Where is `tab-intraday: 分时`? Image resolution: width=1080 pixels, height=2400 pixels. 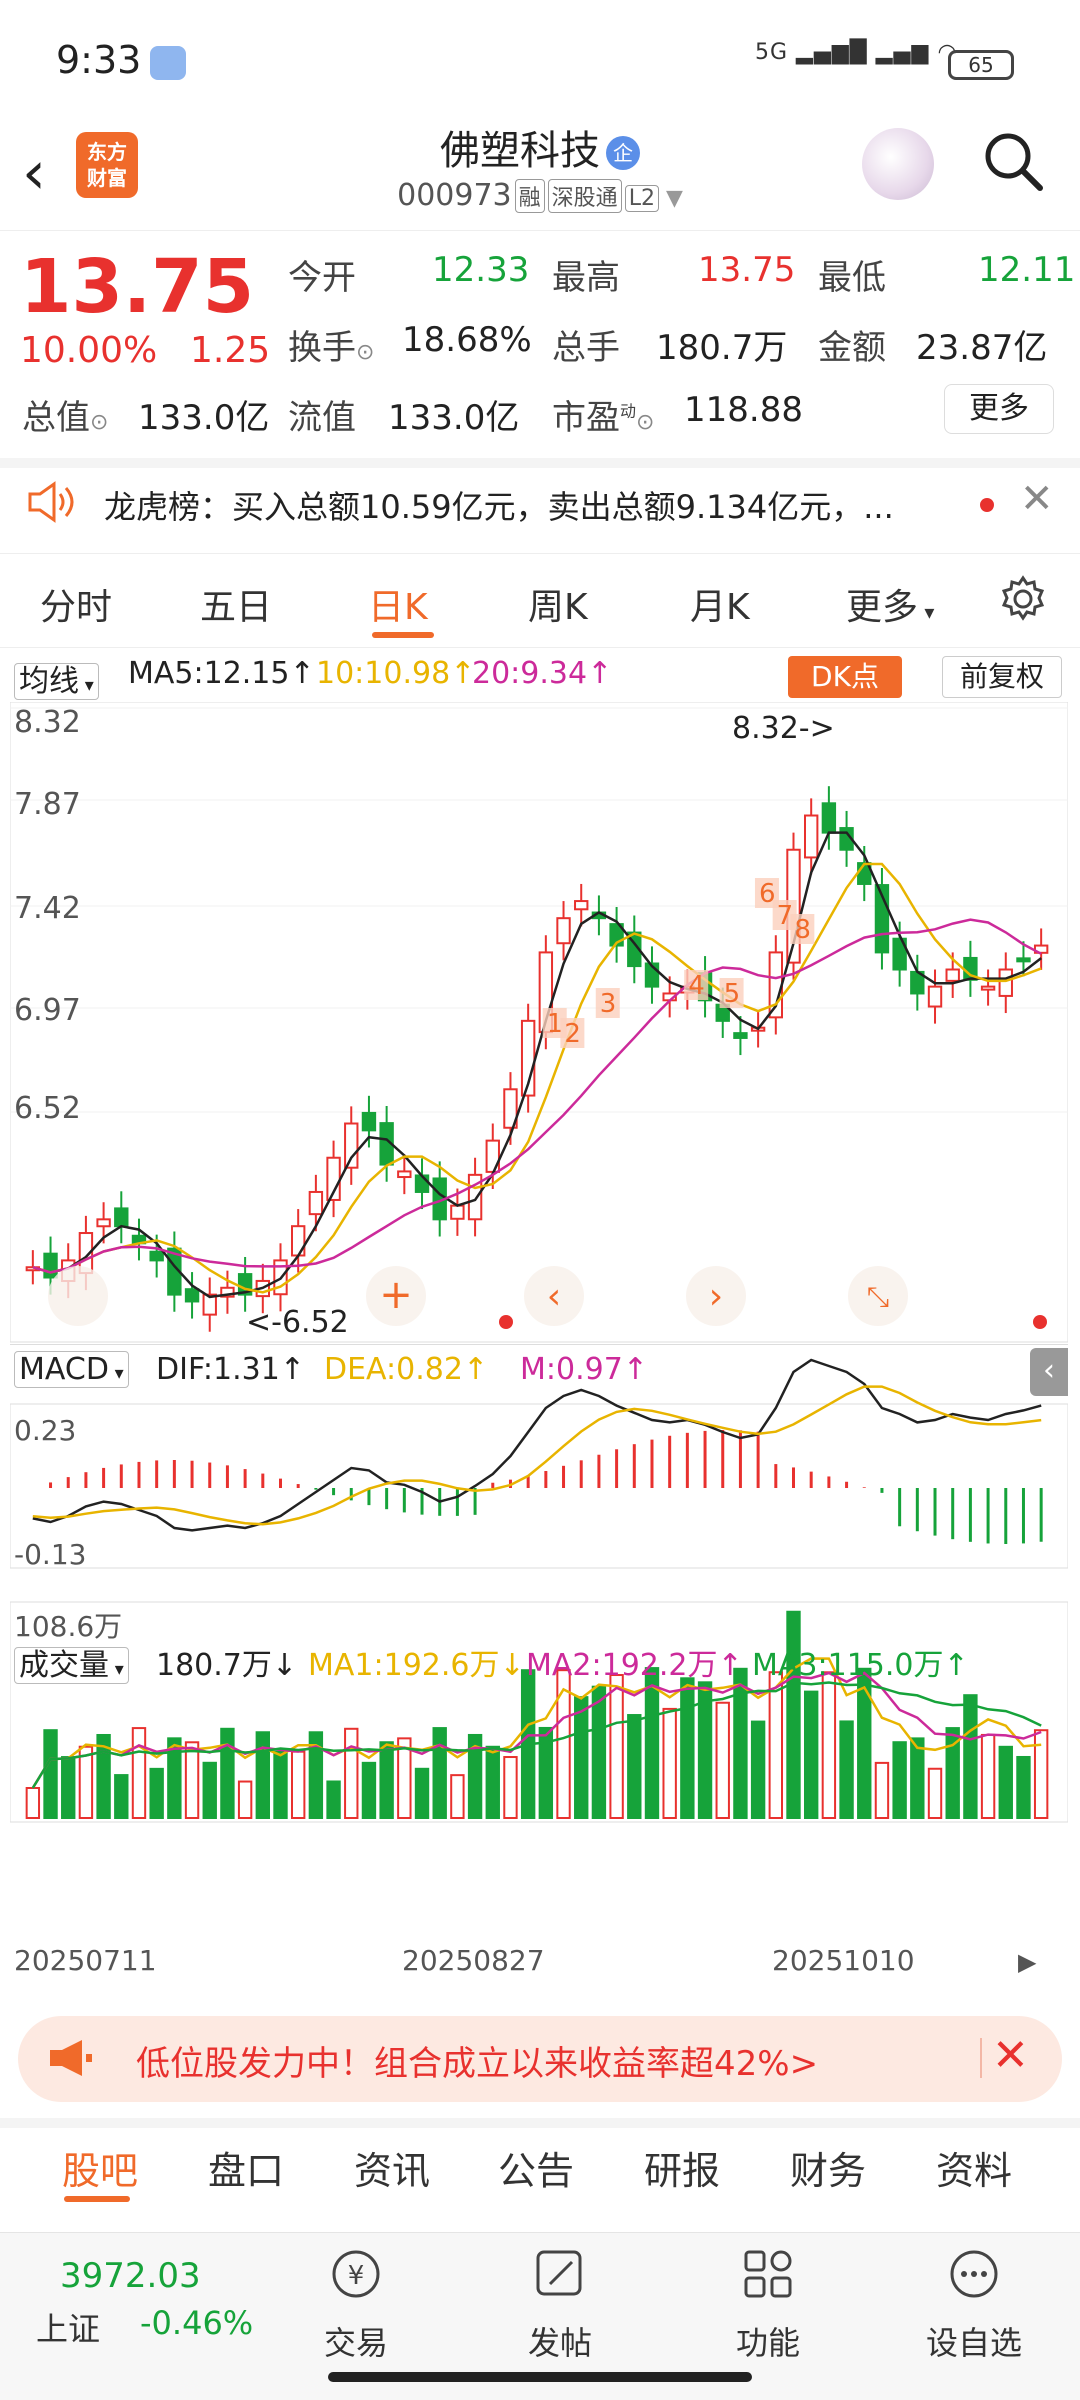 tab-intraday: 分时 is located at coordinates (76, 604).